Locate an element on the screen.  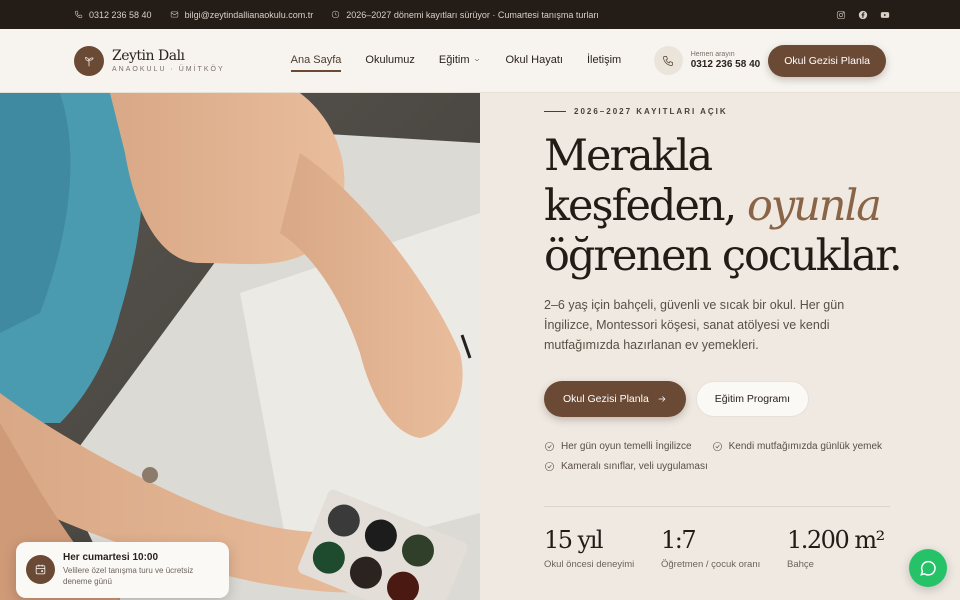
headline-accent: oyunla is located at coordinates (814, 206).